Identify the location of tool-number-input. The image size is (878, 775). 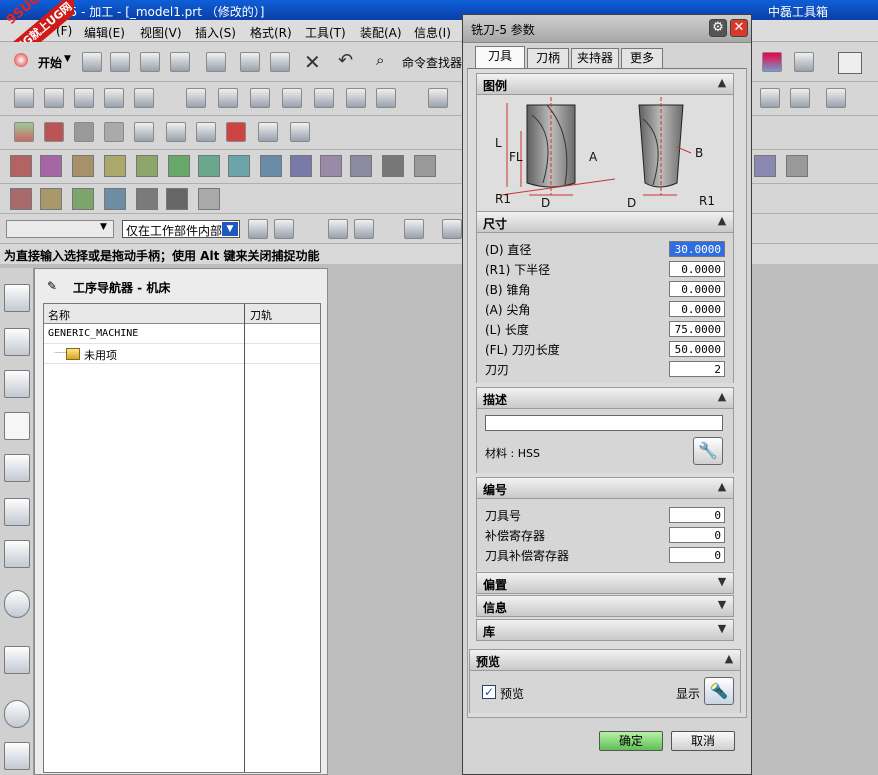
(697, 515).